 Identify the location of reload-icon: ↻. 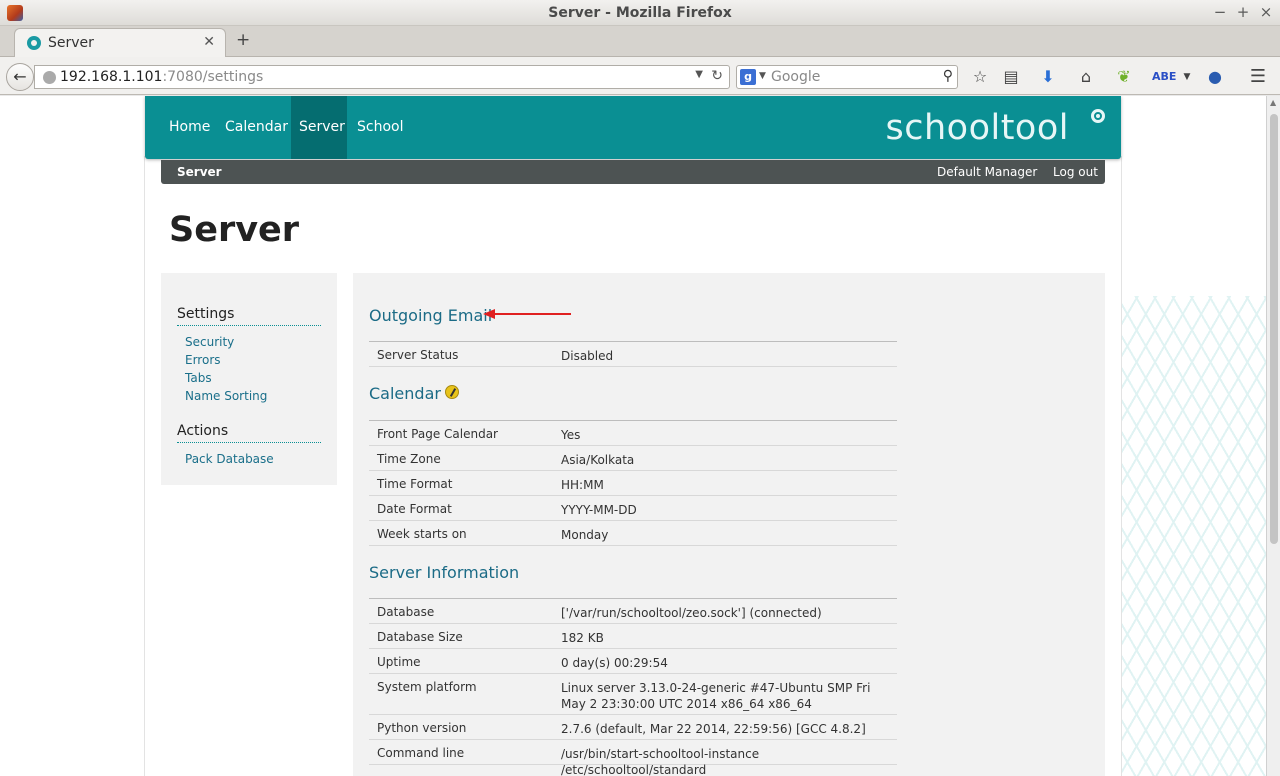
(717, 76).